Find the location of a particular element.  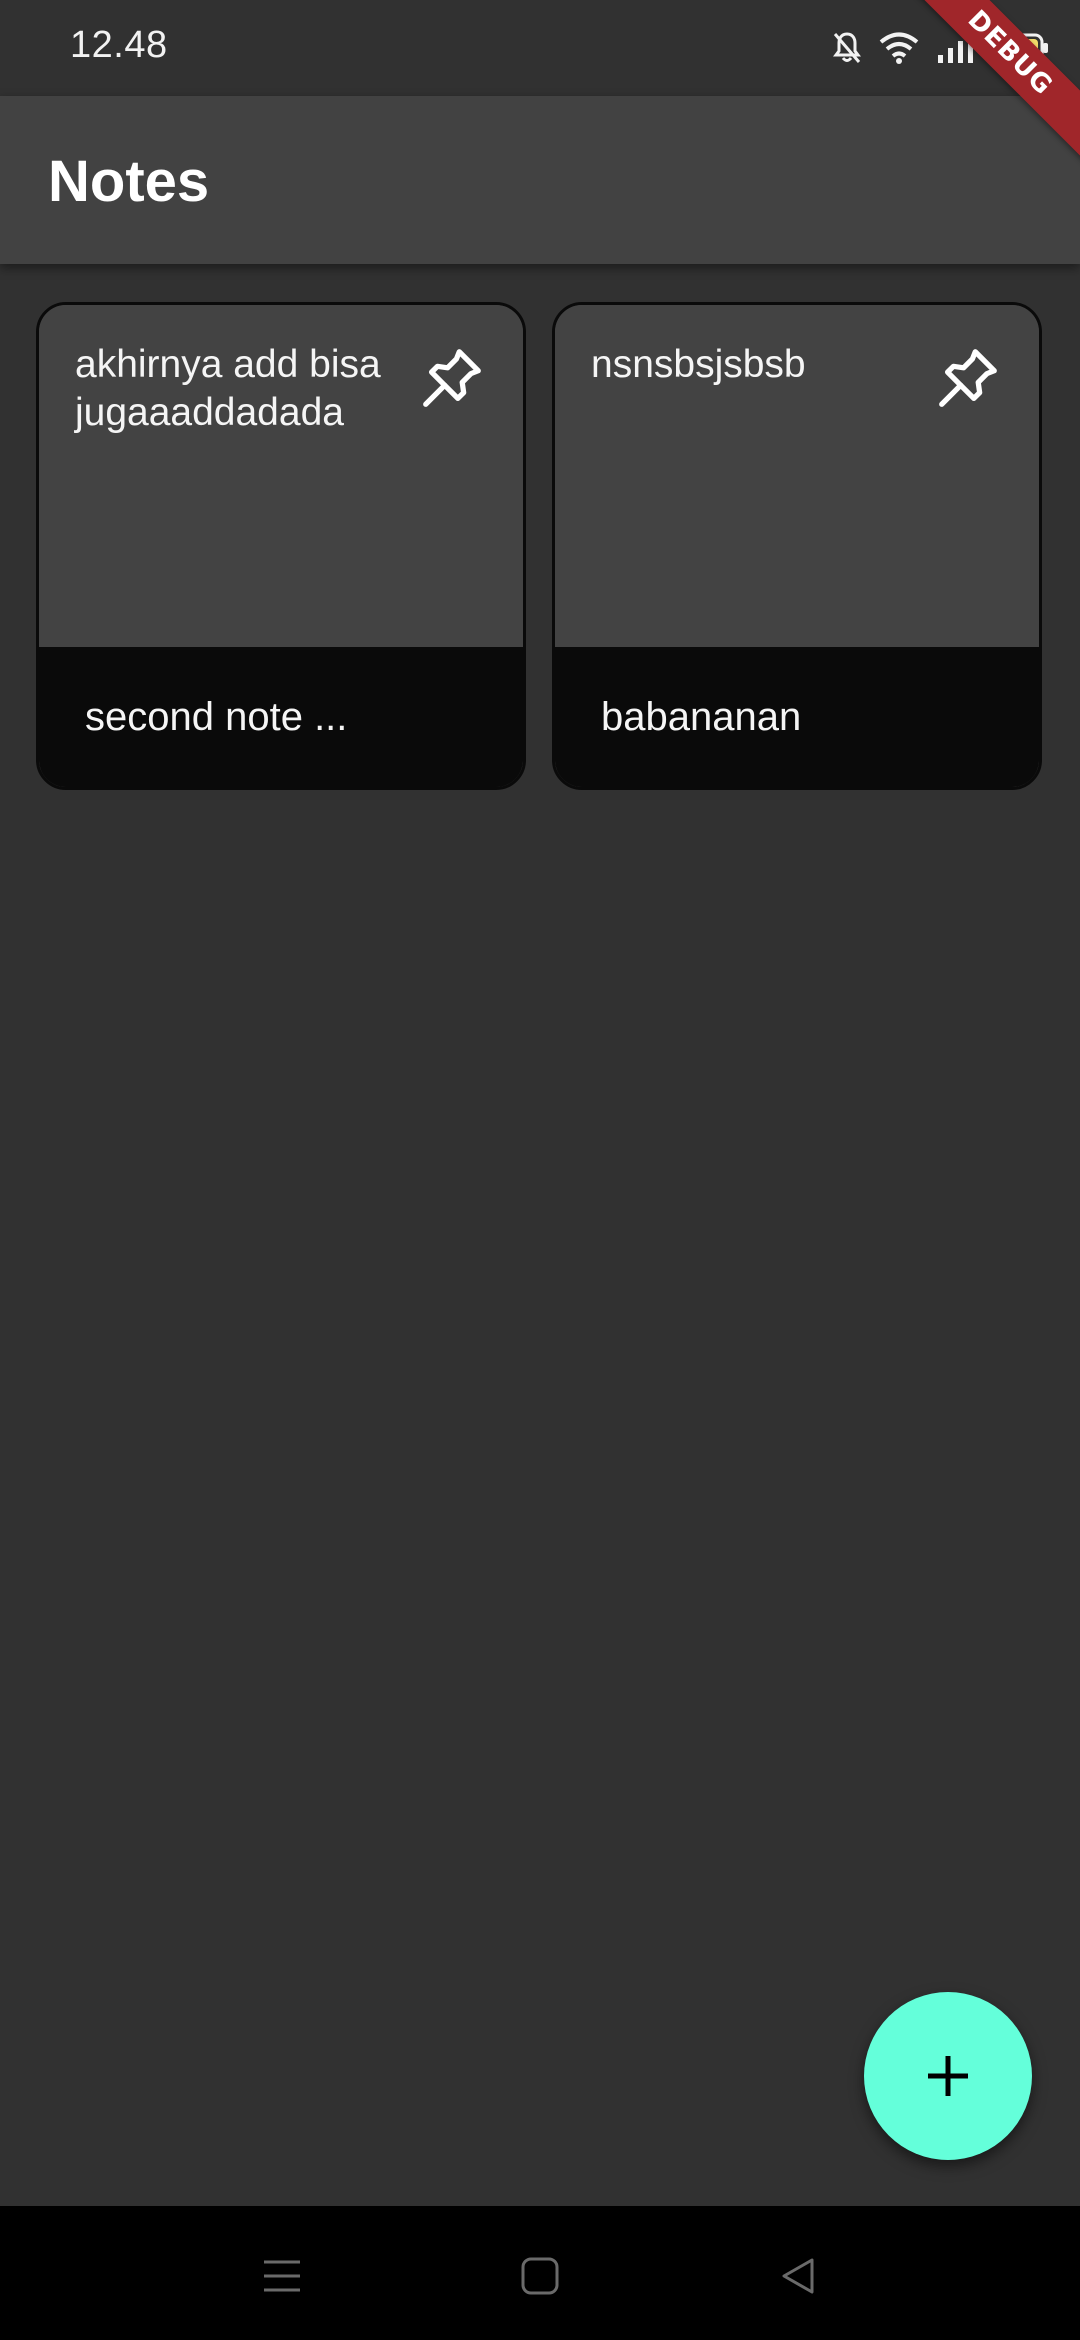

note-title: akhirnya add bisa jugaaaddadada is located at coordinates (228, 388).